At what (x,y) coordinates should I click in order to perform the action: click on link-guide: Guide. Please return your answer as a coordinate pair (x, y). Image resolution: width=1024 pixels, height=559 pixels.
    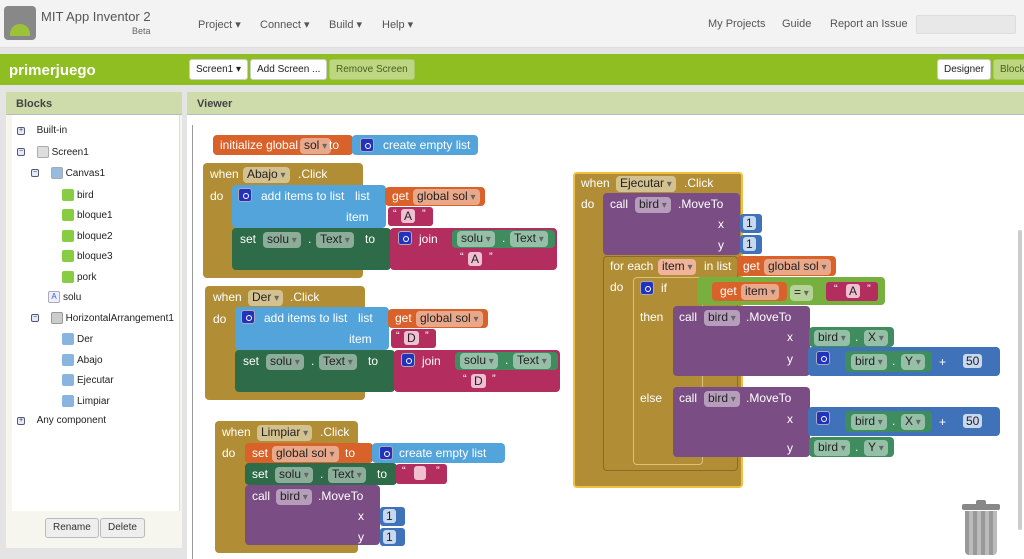
    Looking at the image, I should click on (796, 24).